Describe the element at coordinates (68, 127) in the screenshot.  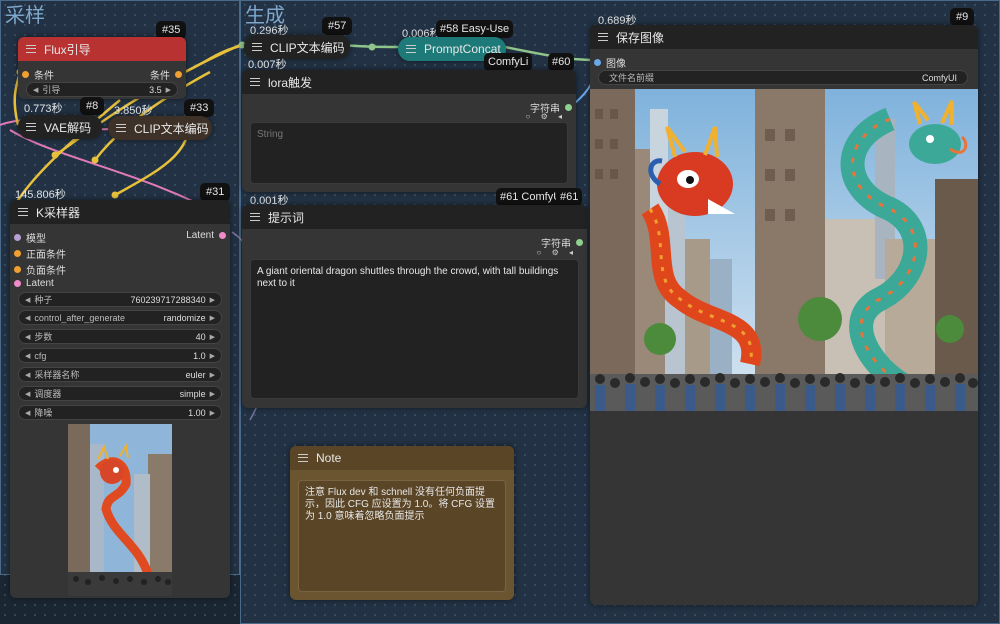
I see `node-title: VAE解码` at that location.